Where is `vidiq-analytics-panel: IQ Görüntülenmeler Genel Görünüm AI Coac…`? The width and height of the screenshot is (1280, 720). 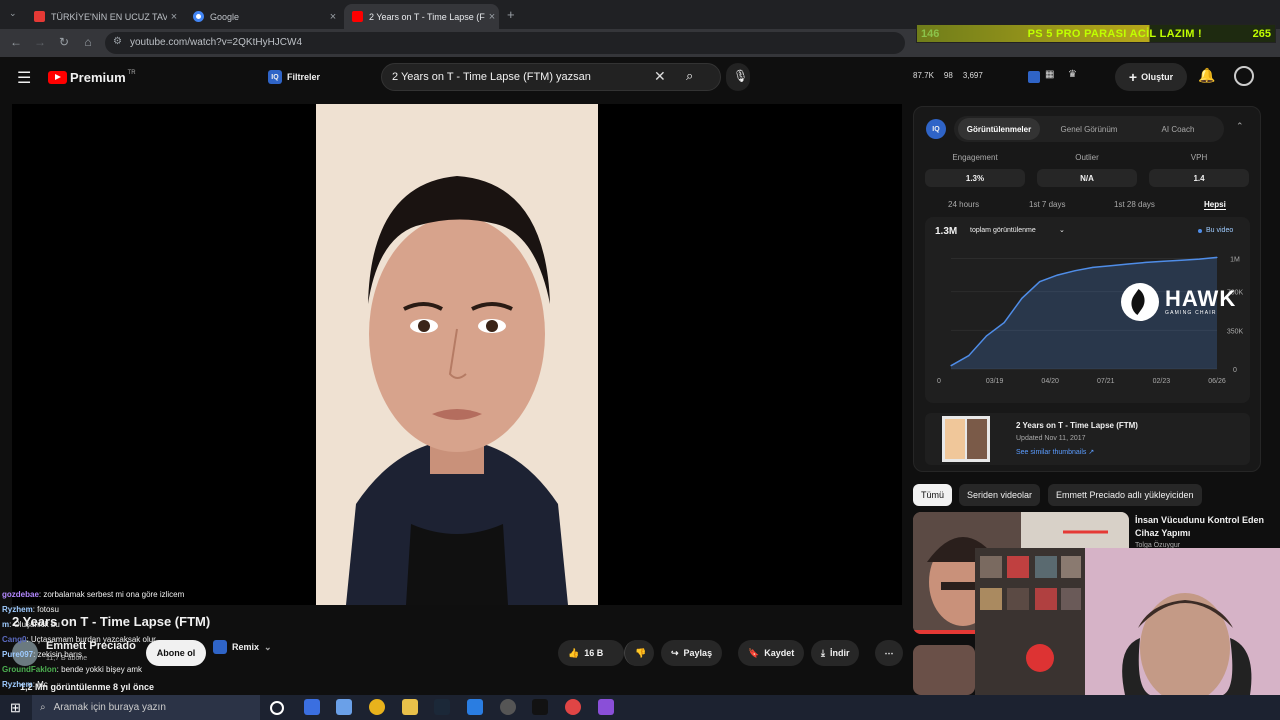
vidiq-analytics-panel: IQ Görüntülenmeler Genel Görünüm AI Coac… is located at coordinates (1087, 289).